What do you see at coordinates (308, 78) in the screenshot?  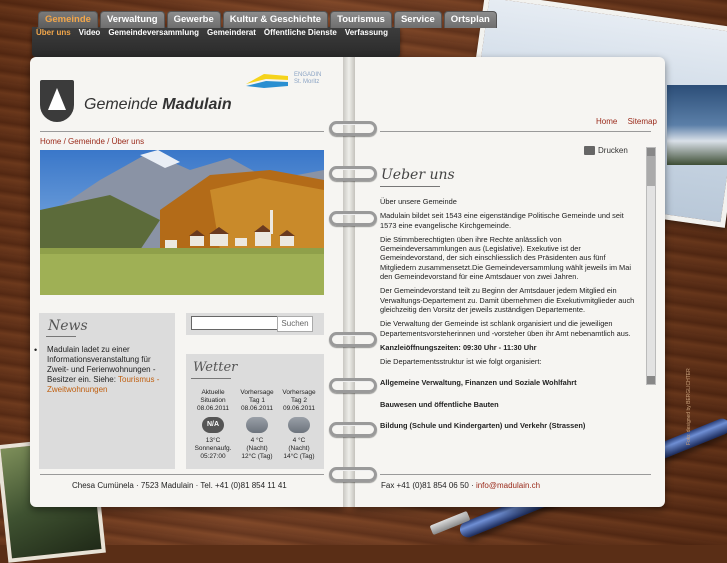 I see `engadin-logo-text: ENGADIN St. Moritz` at bounding box center [308, 78].